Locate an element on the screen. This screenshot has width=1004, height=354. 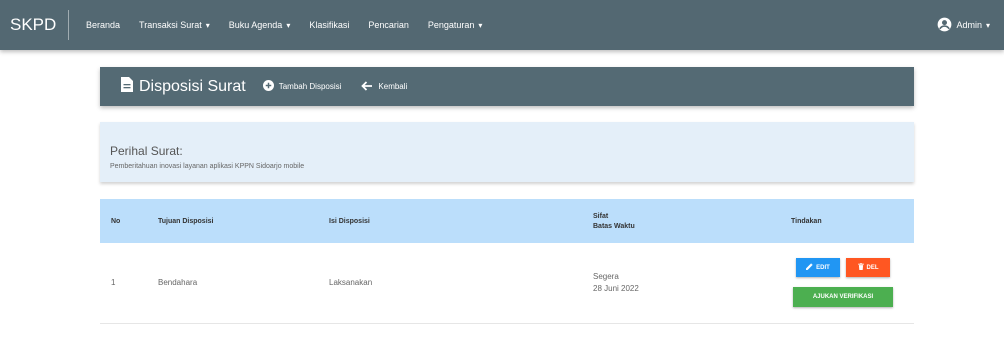
arrow-left-icon is located at coordinates (369, 86).